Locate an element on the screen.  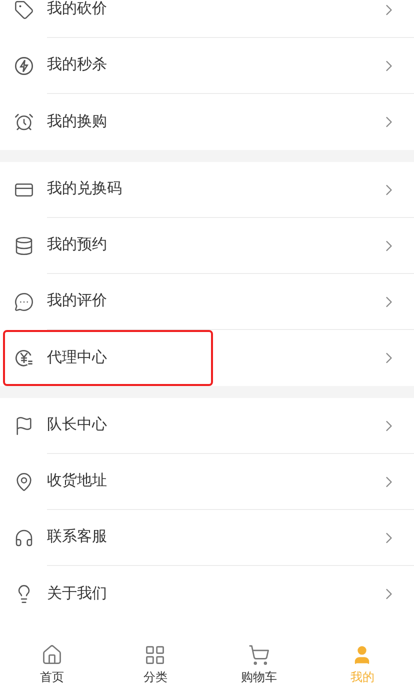
flag-icon is located at coordinates (24, 426).